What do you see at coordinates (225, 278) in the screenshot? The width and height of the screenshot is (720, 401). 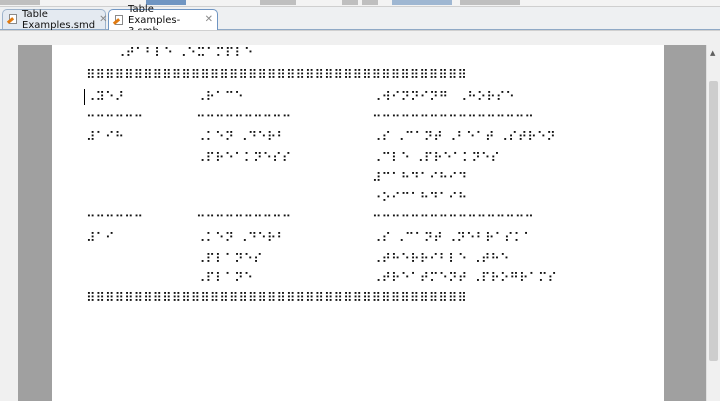 I see `braille-table-cell: ⠠⠏⠇⠁⠝⠑` at bounding box center [225, 278].